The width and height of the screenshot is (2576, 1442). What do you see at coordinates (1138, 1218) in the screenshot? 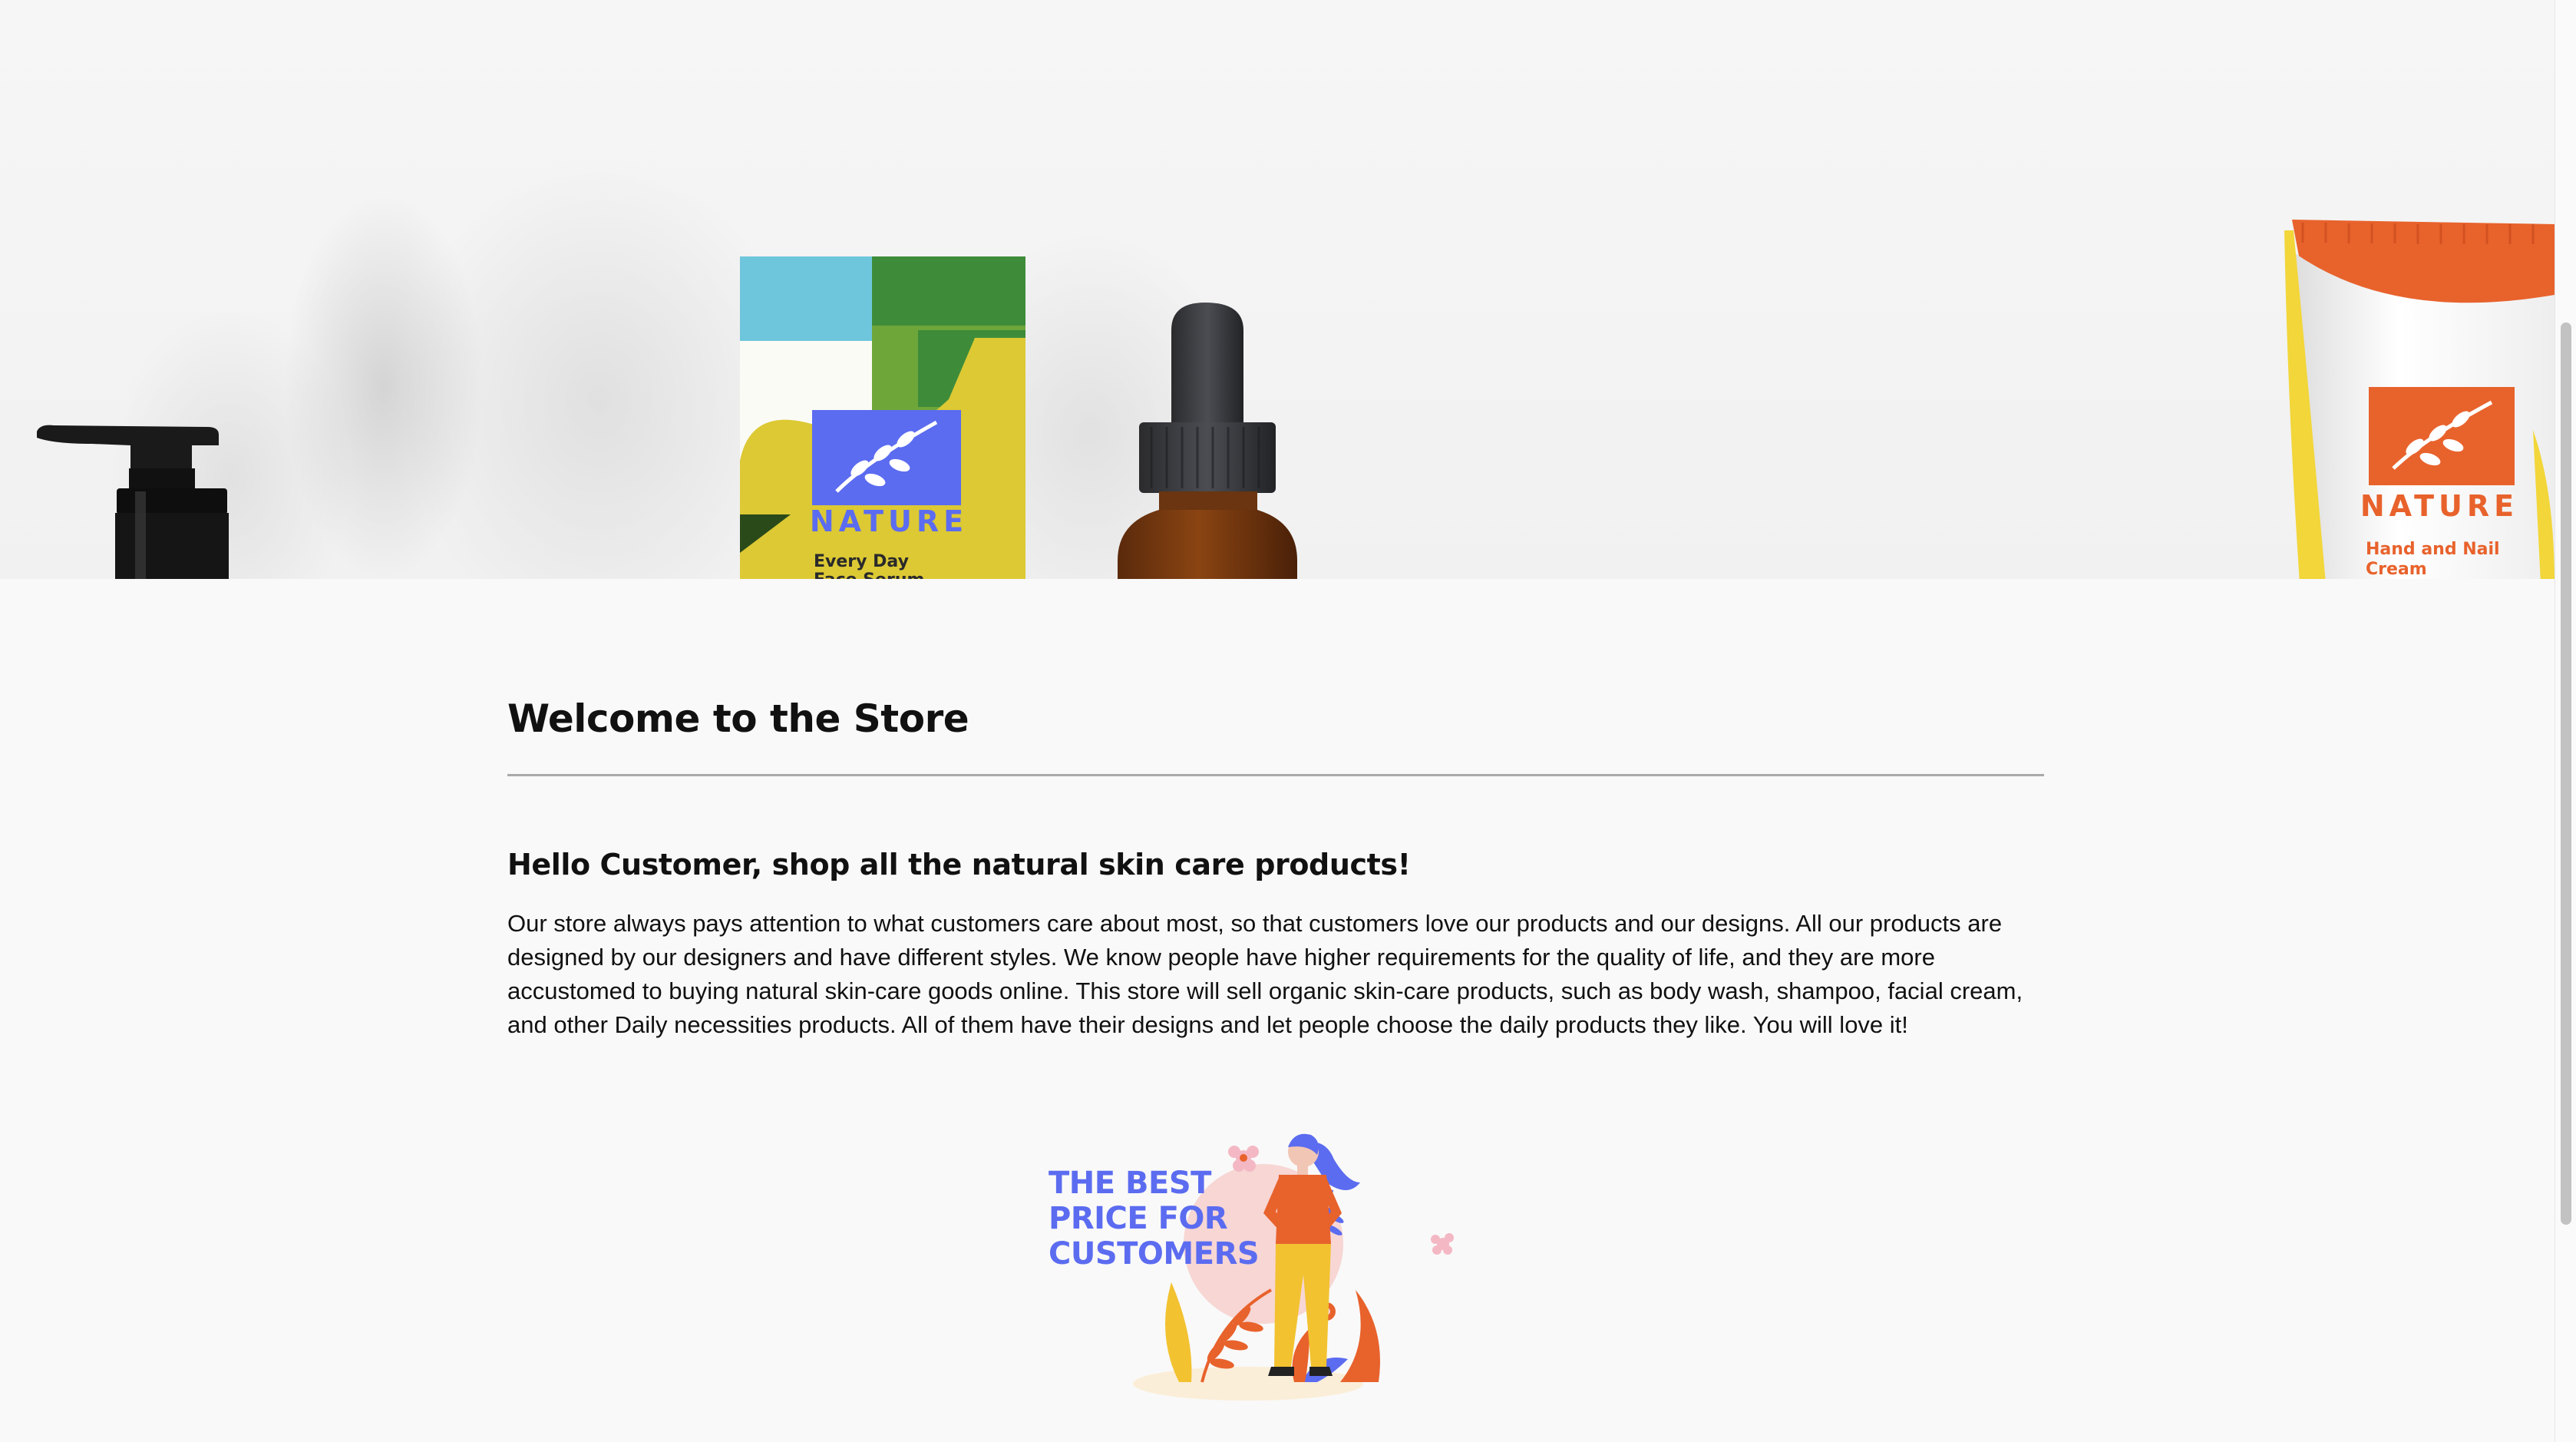
I see `promo-line-2: PRICE FOR` at bounding box center [1138, 1218].